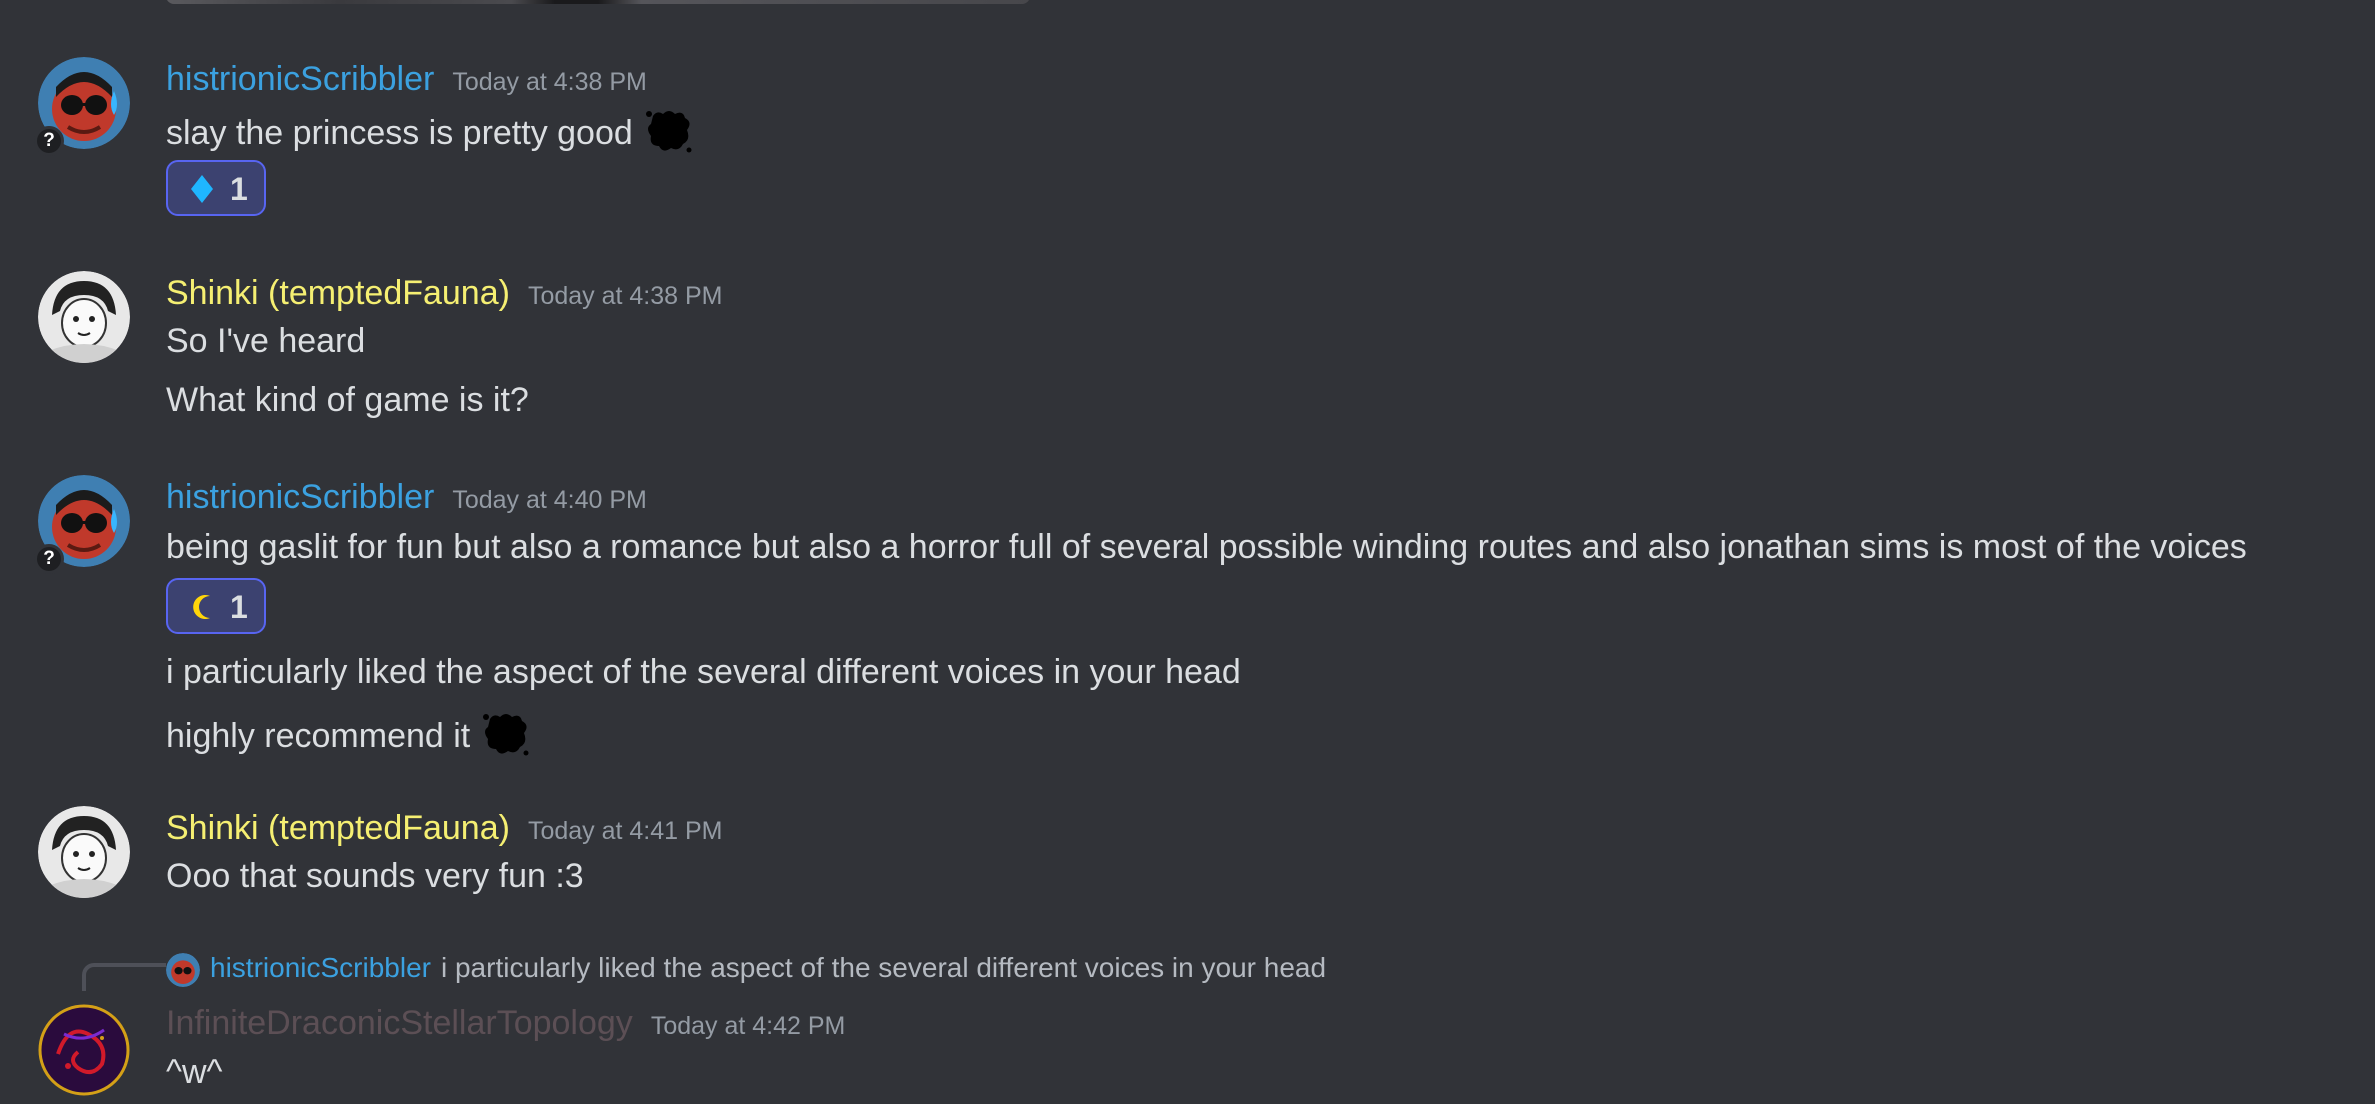 This screenshot has height=1104, width=2375. Describe the element at coordinates (320, 967) in the screenshot. I see `reply-username: histrionicScribbler` at that location.